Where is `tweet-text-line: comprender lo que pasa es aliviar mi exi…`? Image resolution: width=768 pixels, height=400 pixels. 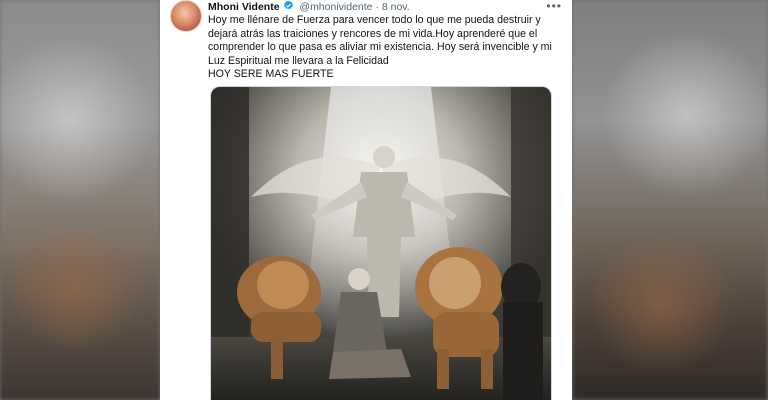 tweet-text-line: comprender lo que pasa es aliviar mi exi… is located at coordinates (380, 47).